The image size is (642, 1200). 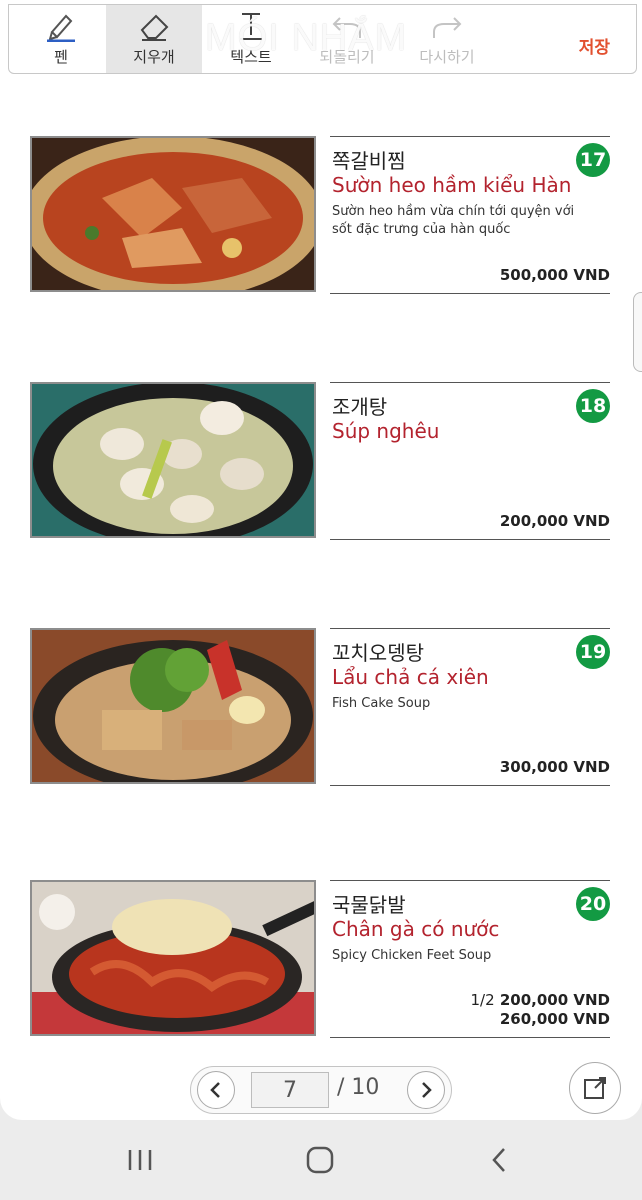 What do you see at coordinates (554, 767) in the screenshot?
I see `dish-price: 300,000 VND` at bounding box center [554, 767].